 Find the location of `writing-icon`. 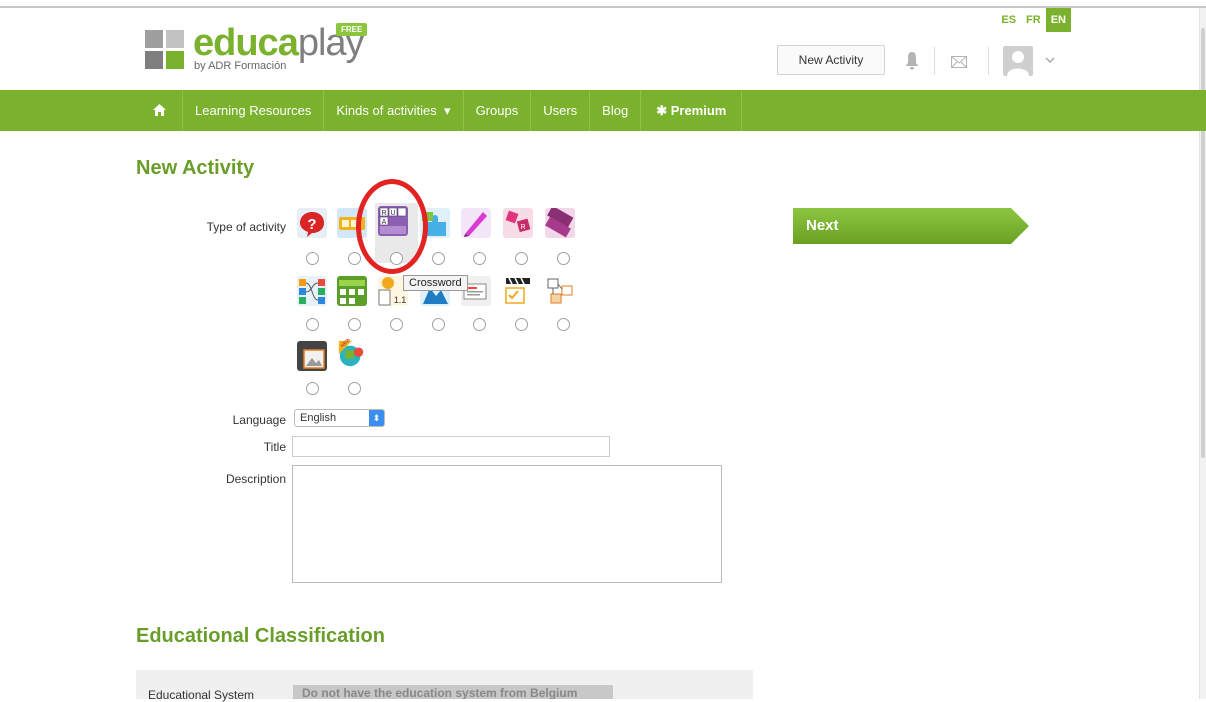

writing-icon is located at coordinates (476, 223).